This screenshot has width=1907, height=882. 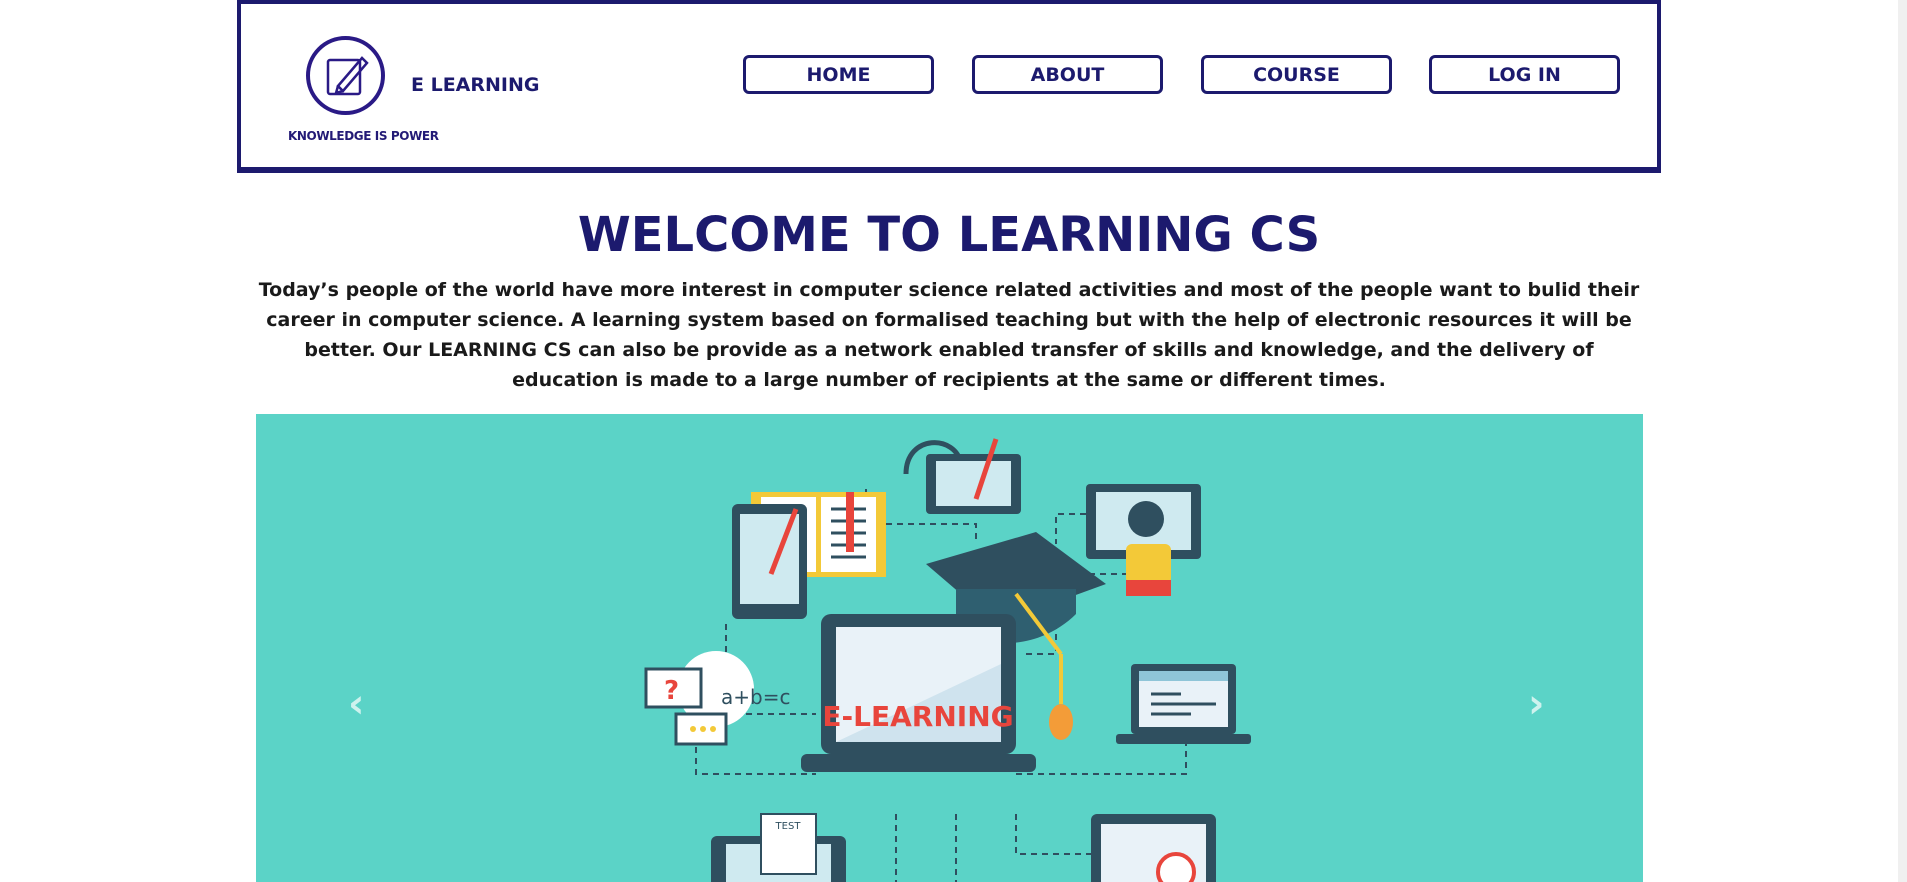 What do you see at coordinates (1296, 74) in the screenshot?
I see `nav-course-button: COURSE` at bounding box center [1296, 74].